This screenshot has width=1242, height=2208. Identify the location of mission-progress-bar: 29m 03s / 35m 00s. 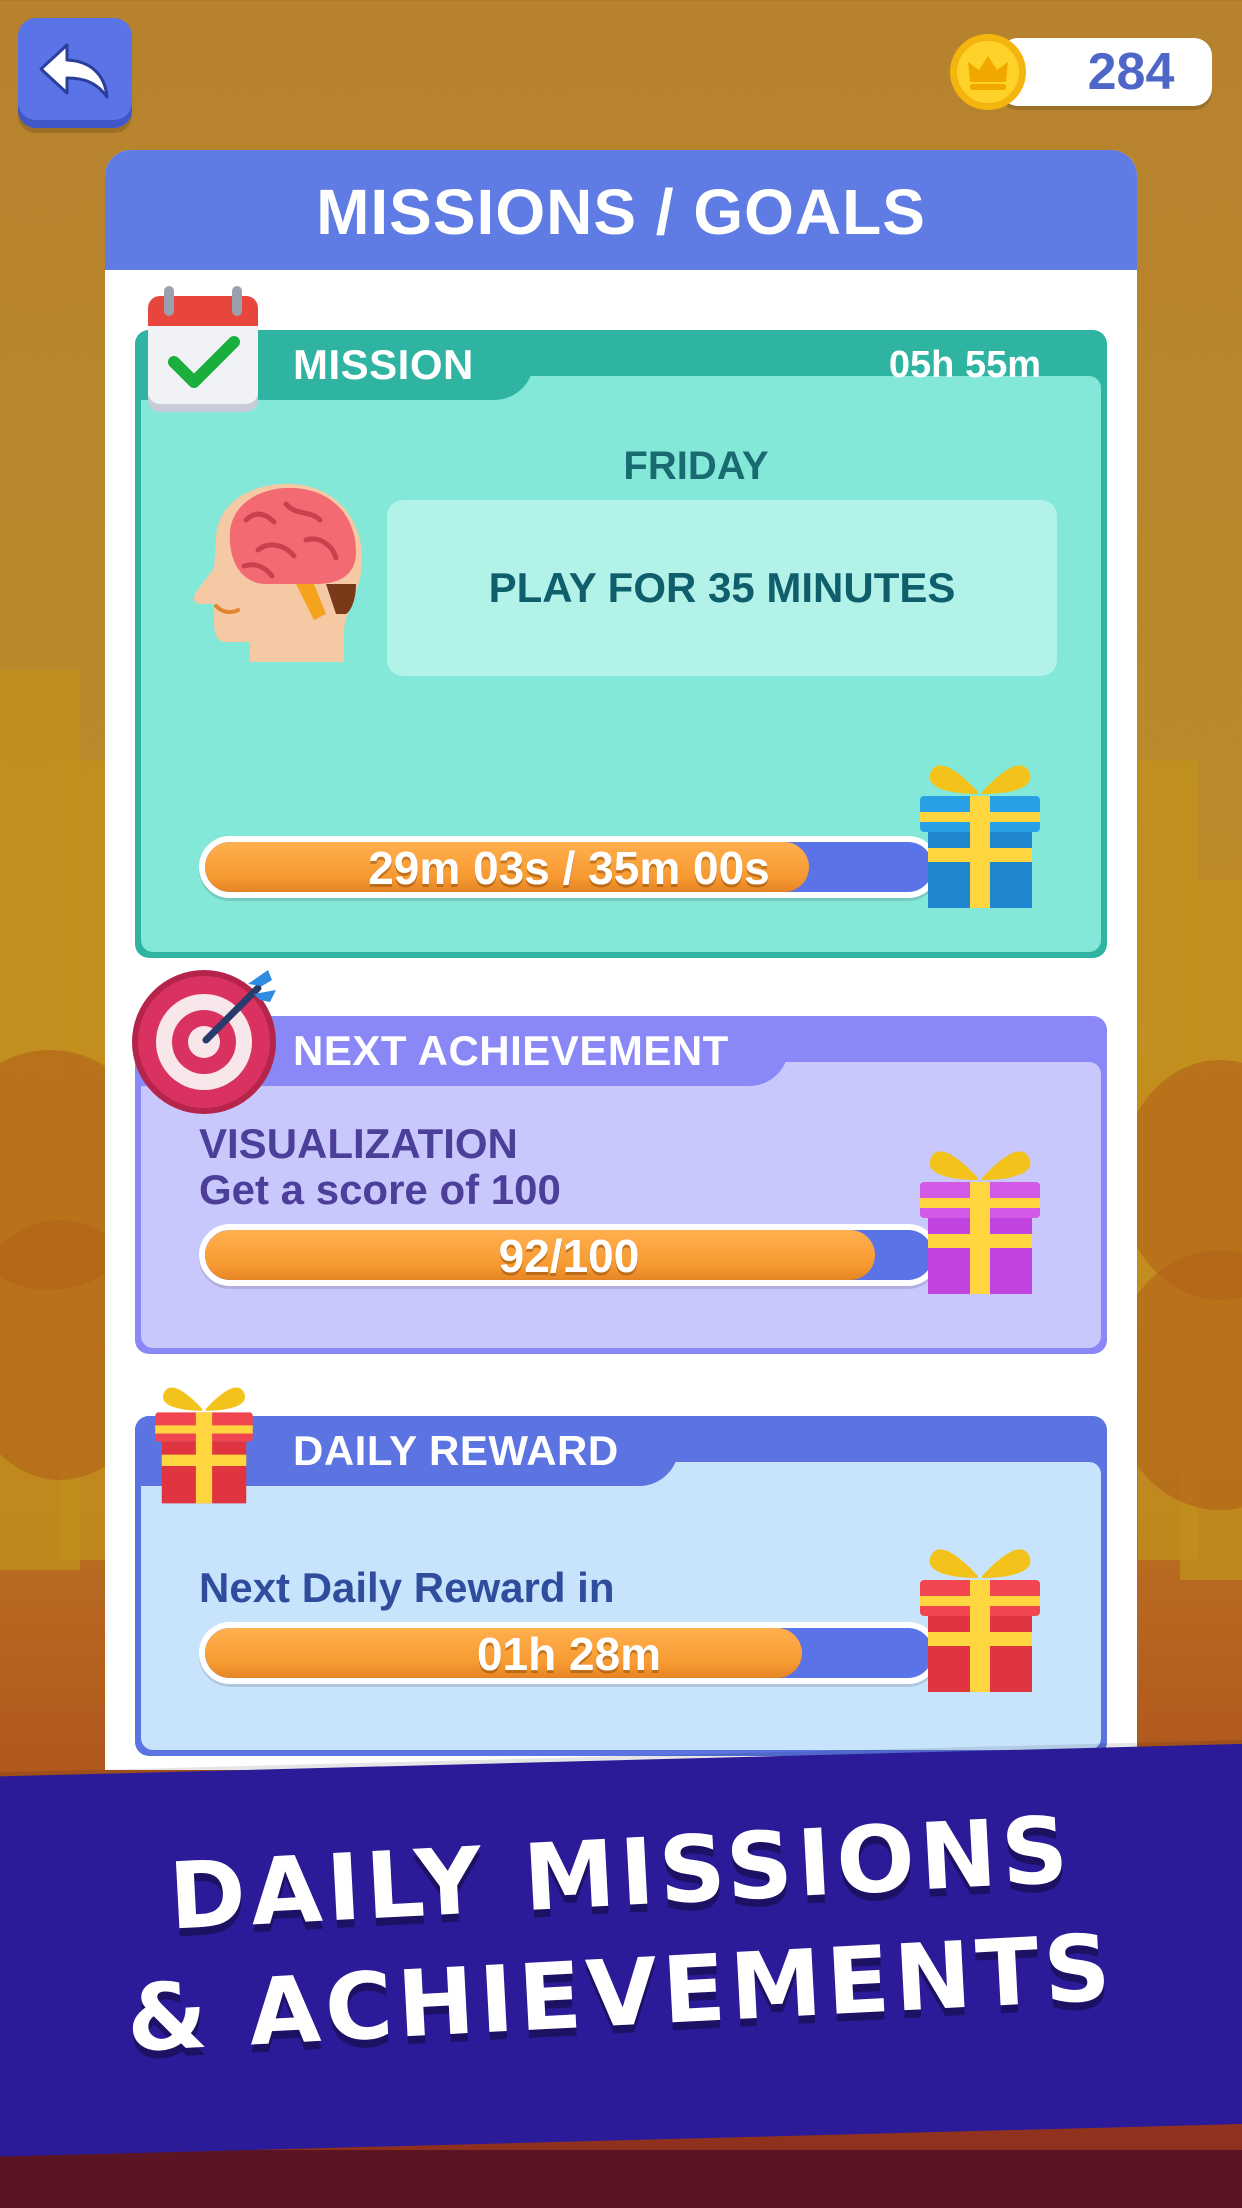
(569, 867).